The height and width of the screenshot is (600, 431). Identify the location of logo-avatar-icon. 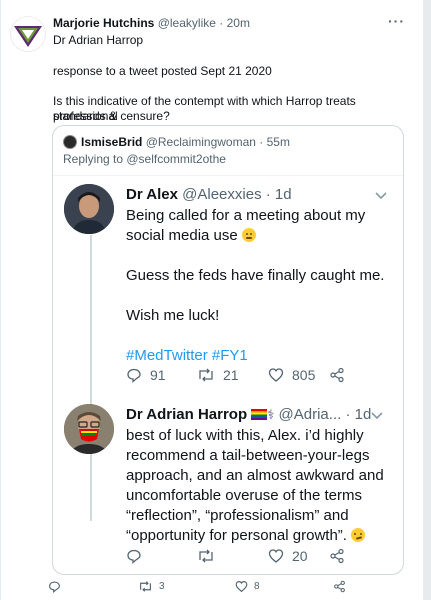
(28, 36).